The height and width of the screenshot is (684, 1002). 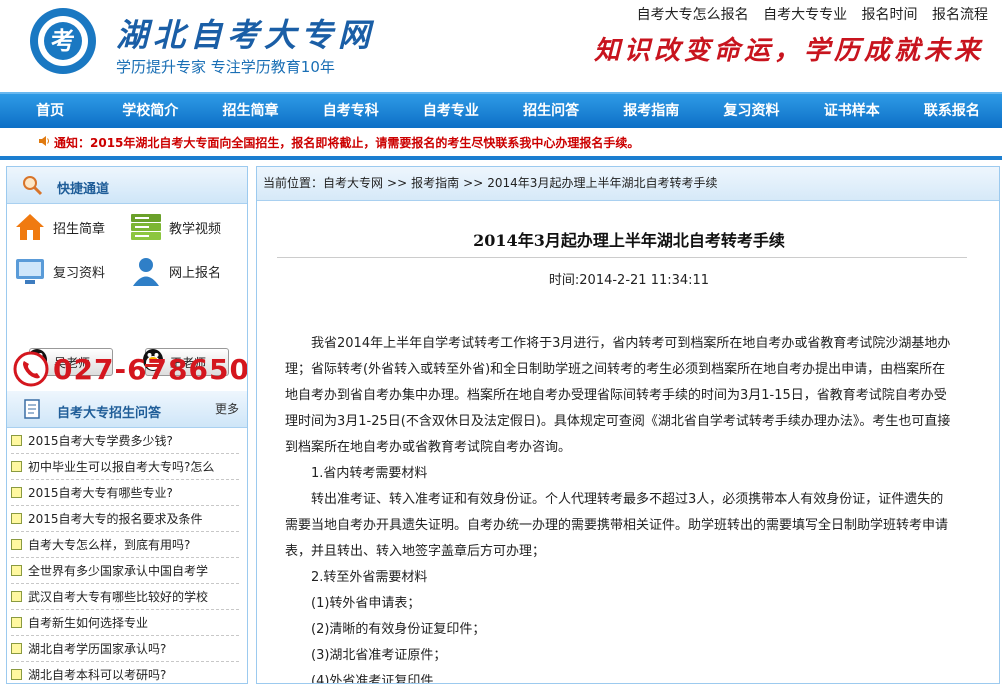 I want to click on qa-header: 自考大专招生问答 更多, so click(x=127, y=409).